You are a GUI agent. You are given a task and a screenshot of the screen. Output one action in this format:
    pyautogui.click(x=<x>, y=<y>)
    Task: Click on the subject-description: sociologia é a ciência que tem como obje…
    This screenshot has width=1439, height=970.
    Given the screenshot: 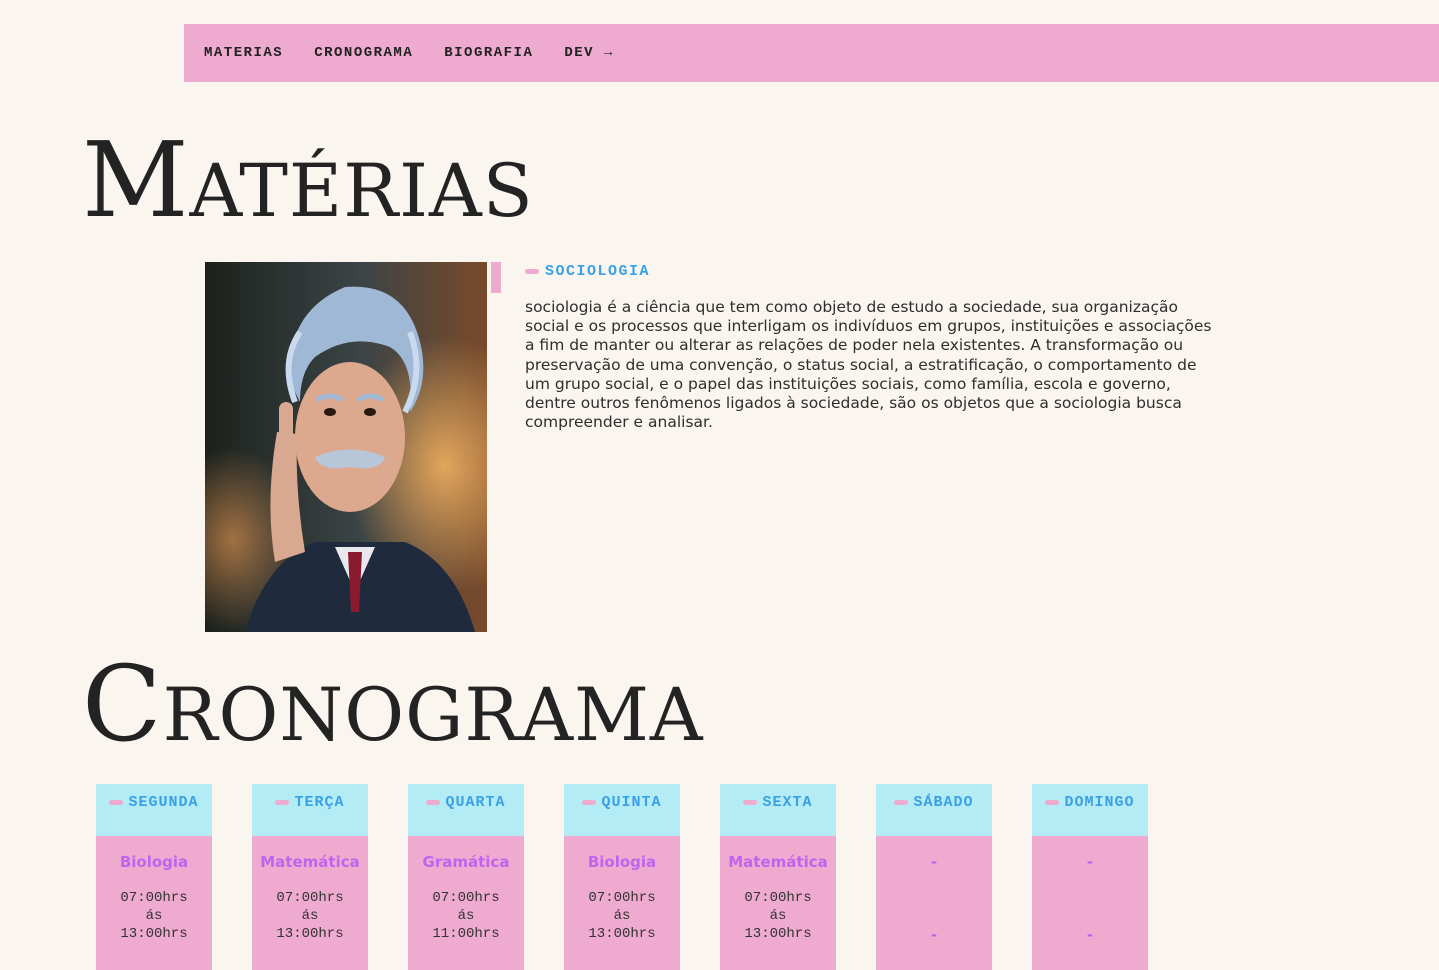 What is the action you would take?
    pyautogui.click(x=868, y=365)
    